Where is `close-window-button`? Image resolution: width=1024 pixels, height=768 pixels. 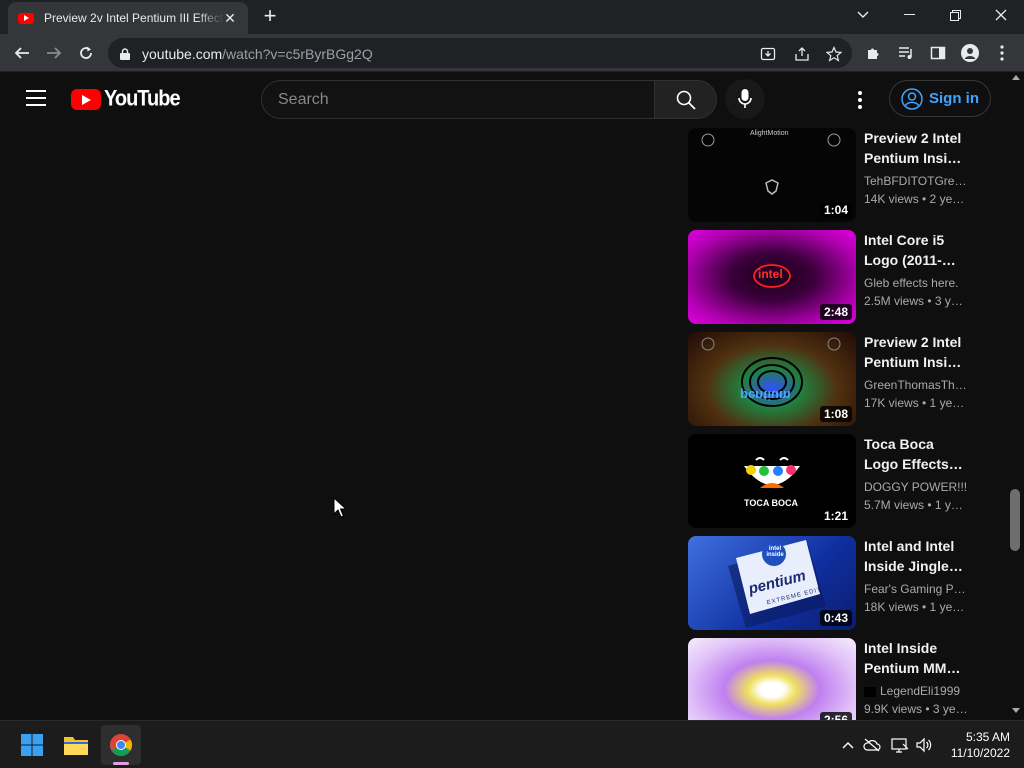
close-window-button is located at coordinates (1001, 15).